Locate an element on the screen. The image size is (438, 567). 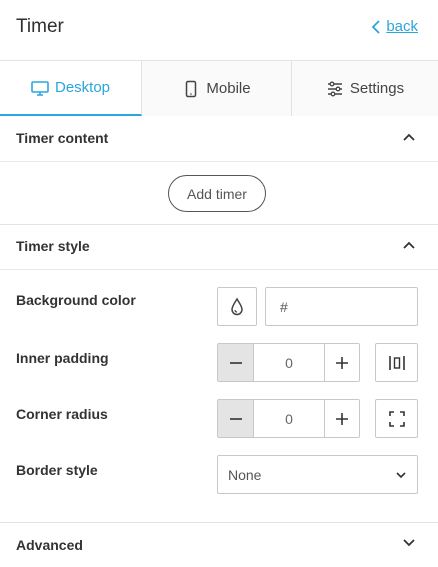
timer-content-title: Timer content is located at coordinates (62, 138).